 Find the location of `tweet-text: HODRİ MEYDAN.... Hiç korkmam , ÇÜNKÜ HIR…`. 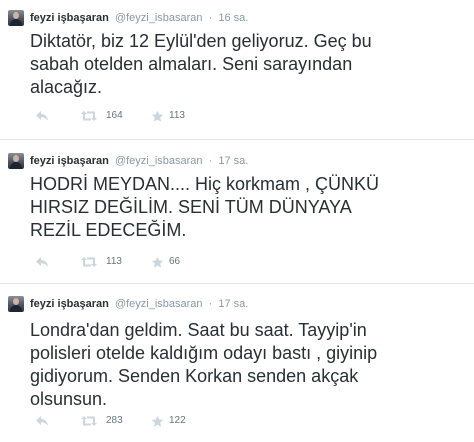

tweet-text: HODRİ MEYDAN.... Hiç korkmam , ÇÜNKÜ HIR… is located at coordinates (205, 207).